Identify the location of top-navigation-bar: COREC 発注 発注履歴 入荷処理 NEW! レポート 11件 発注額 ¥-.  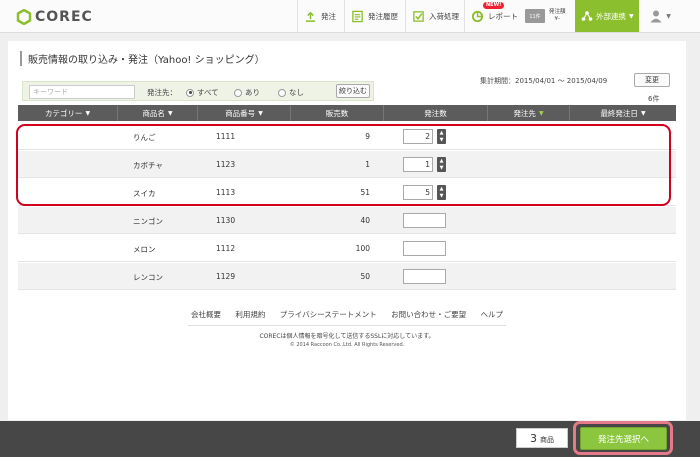
(350, 16).